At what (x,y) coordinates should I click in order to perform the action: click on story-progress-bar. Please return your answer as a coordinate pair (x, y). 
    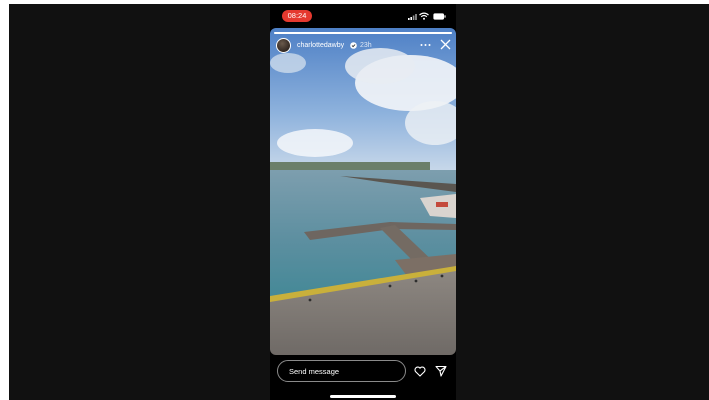
    Looking at the image, I should click on (363, 33).